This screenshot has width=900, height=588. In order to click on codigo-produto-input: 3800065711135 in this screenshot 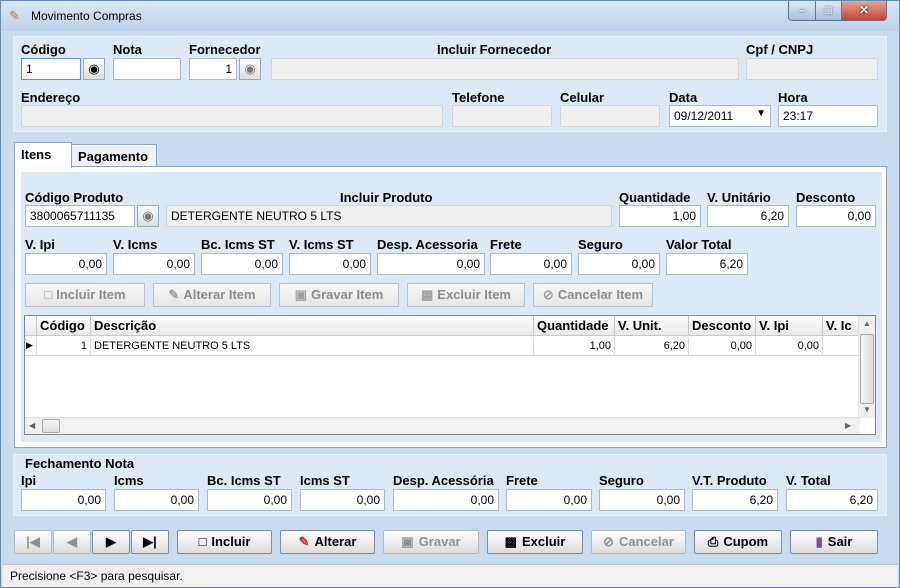, I will do `click(80, 216)`.